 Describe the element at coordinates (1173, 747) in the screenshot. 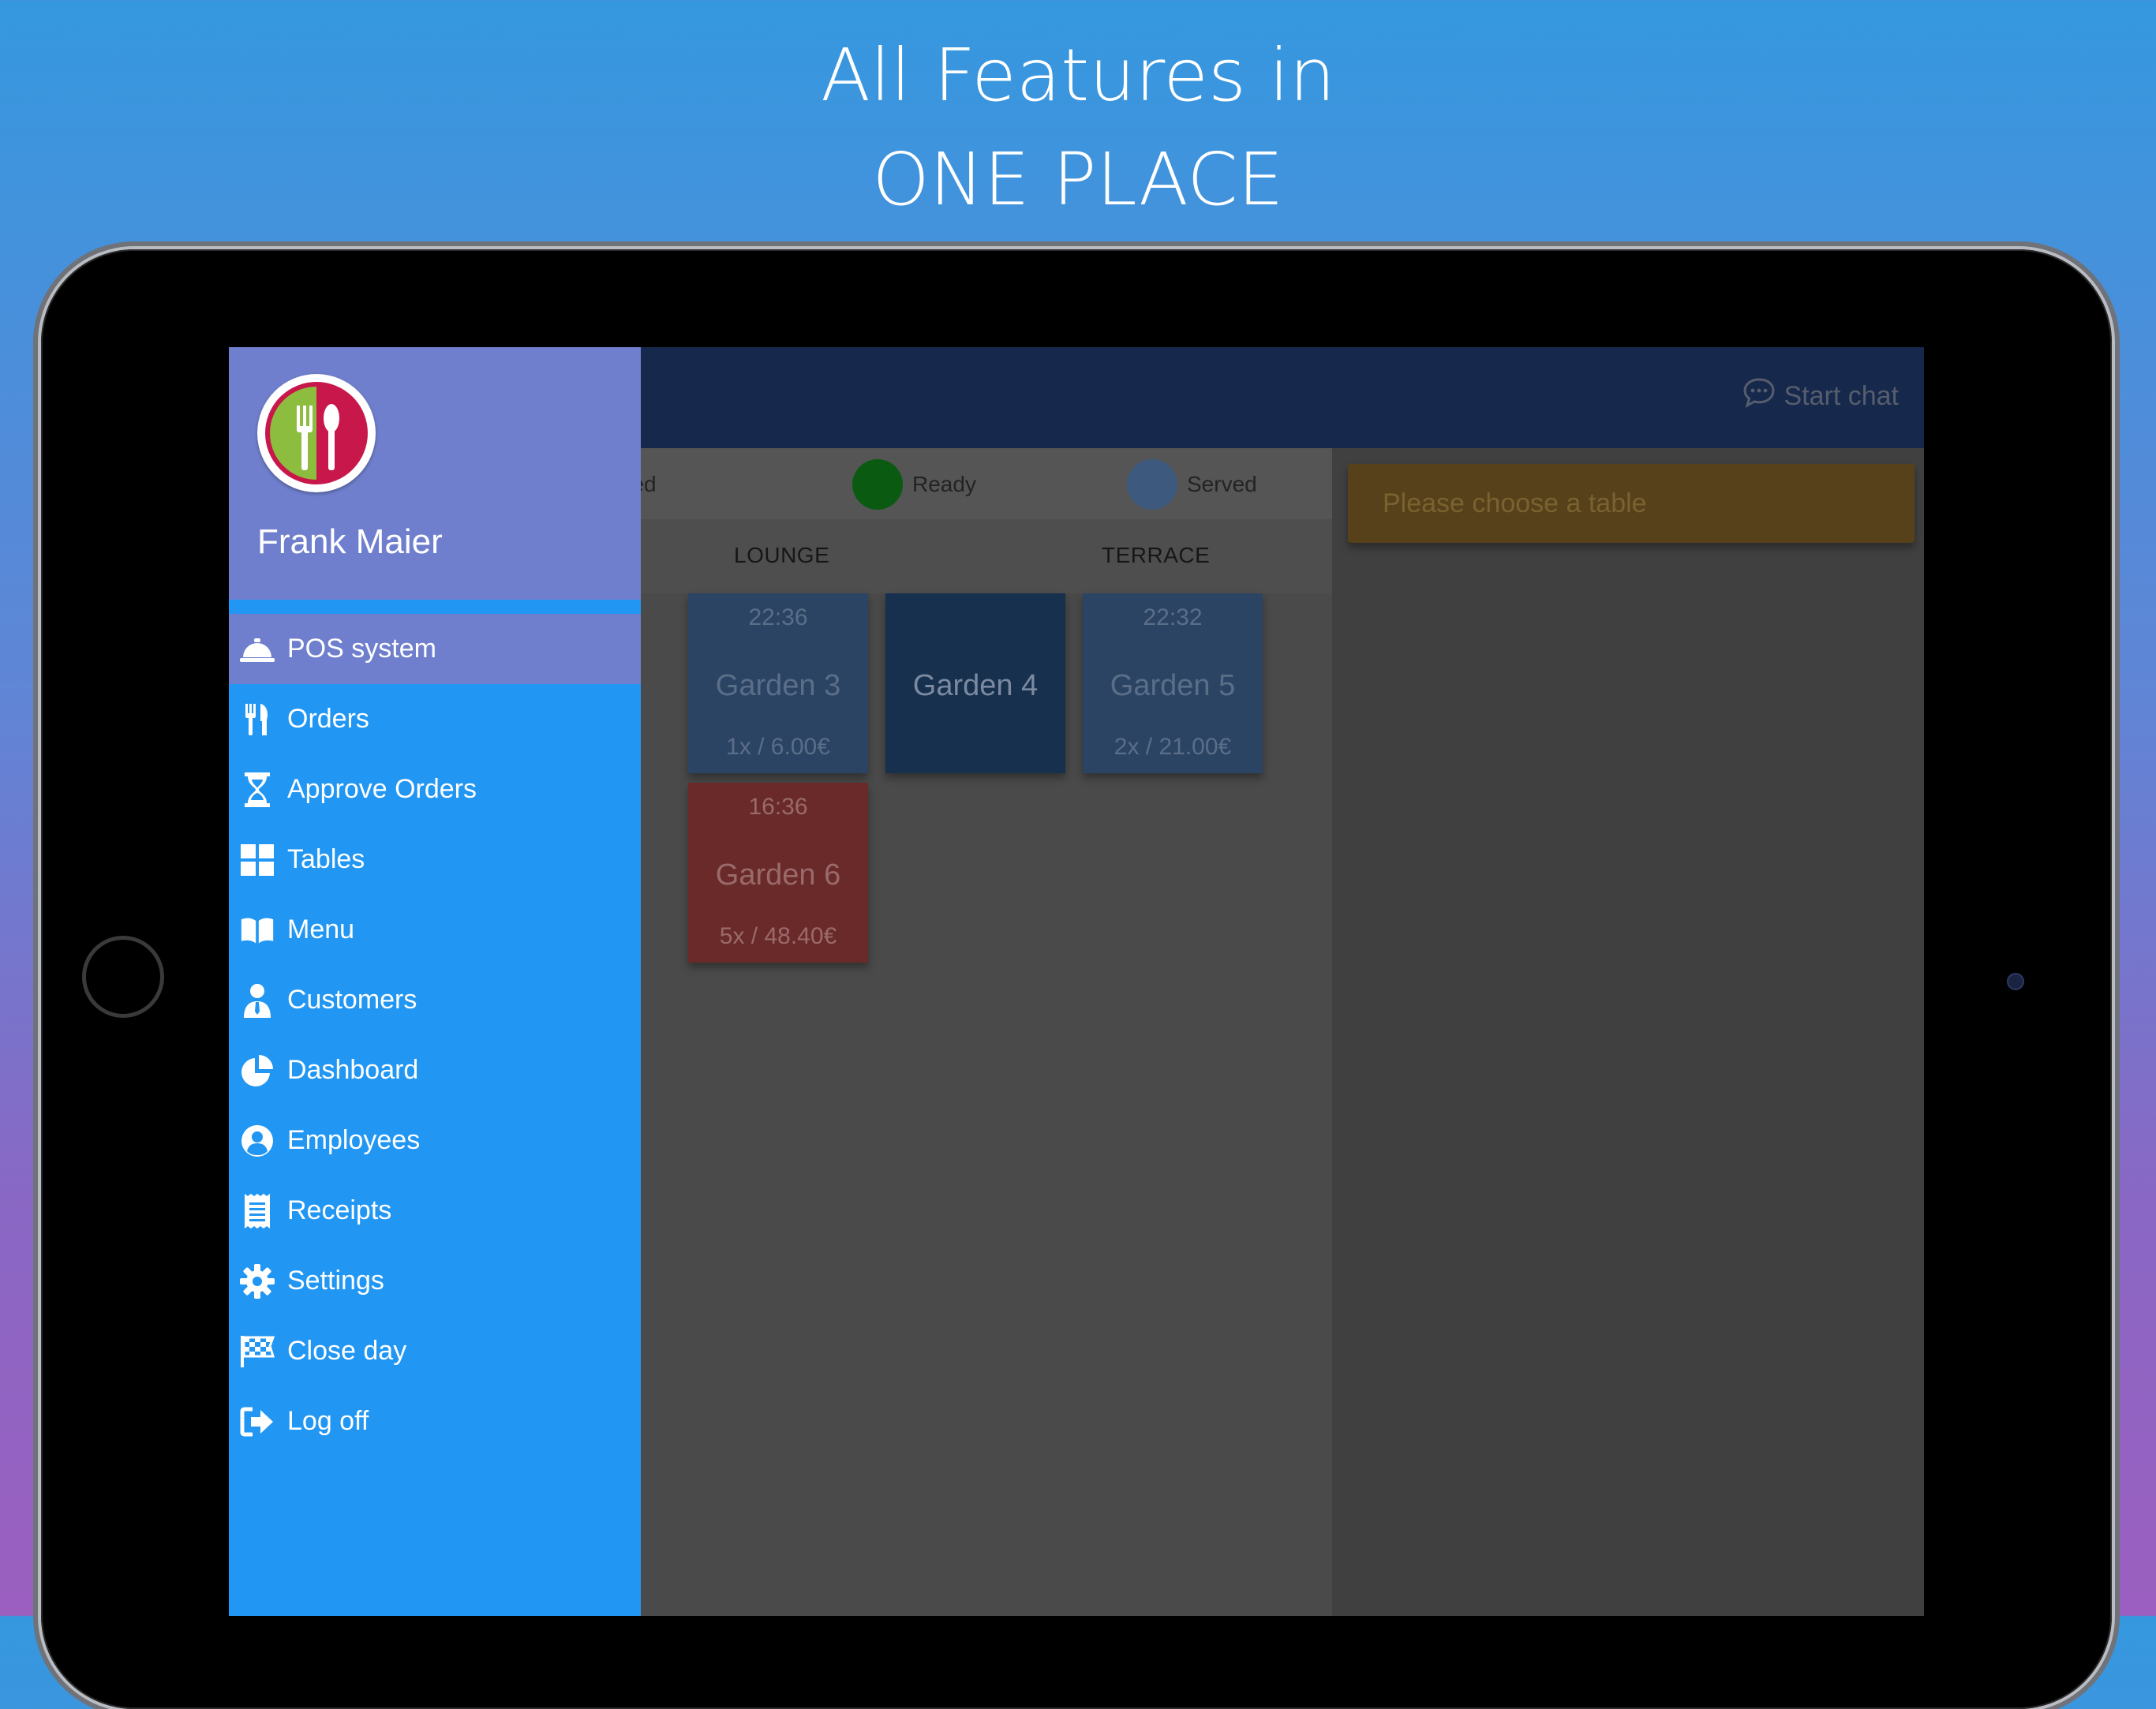

I see `table-summary: 2x / 21.00€` at that location.